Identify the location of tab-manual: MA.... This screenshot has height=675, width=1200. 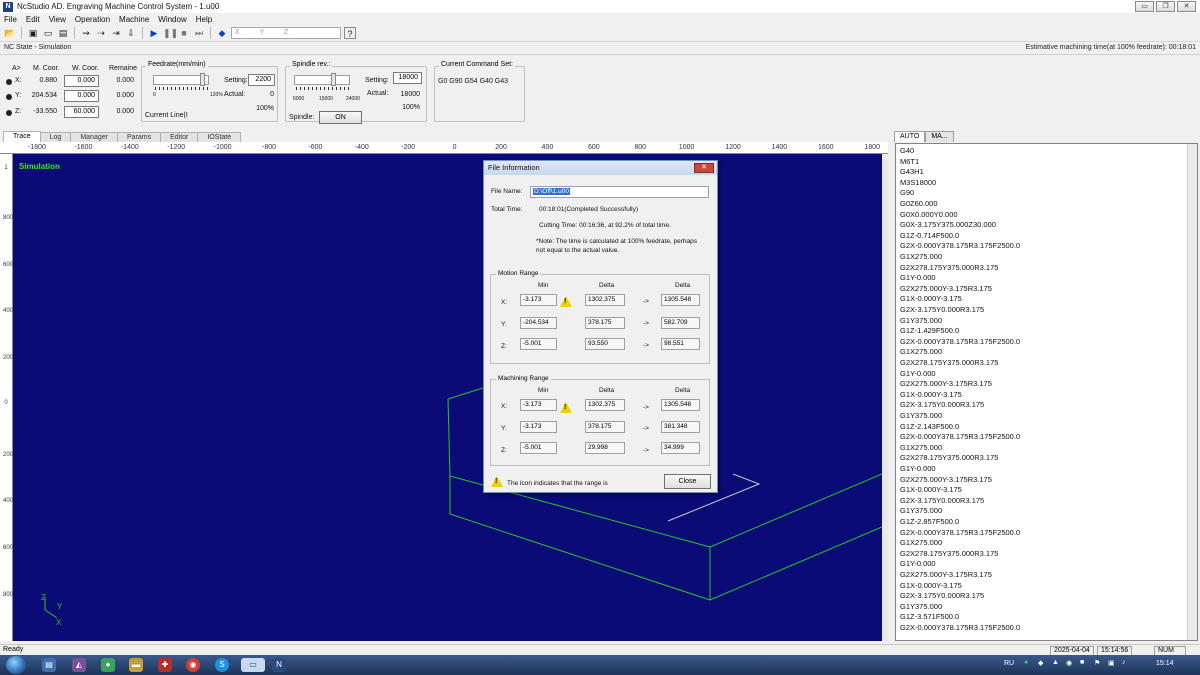
(939, 136).